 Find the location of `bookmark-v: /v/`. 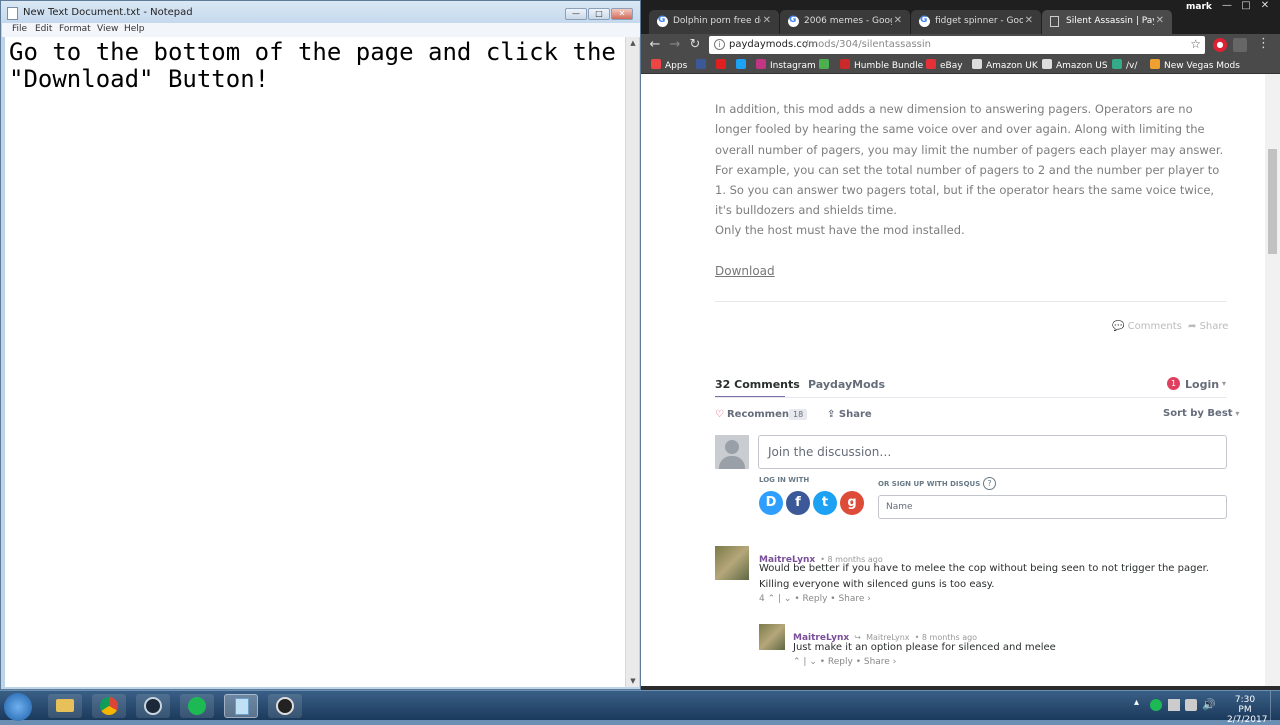

bookmark-v: /v/ is located at coordinates (1124, 65).